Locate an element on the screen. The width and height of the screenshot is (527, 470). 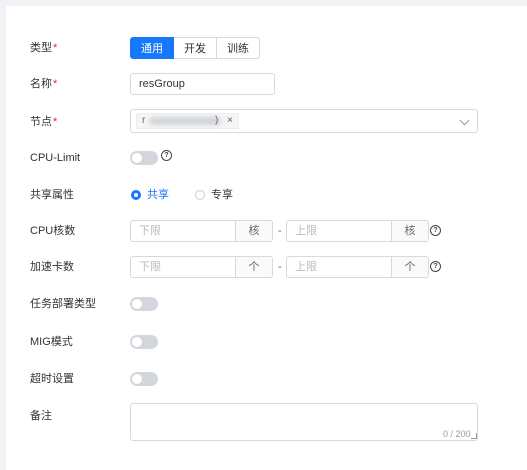
mig-label: MIG模式 is located at coordinates (51, 342).